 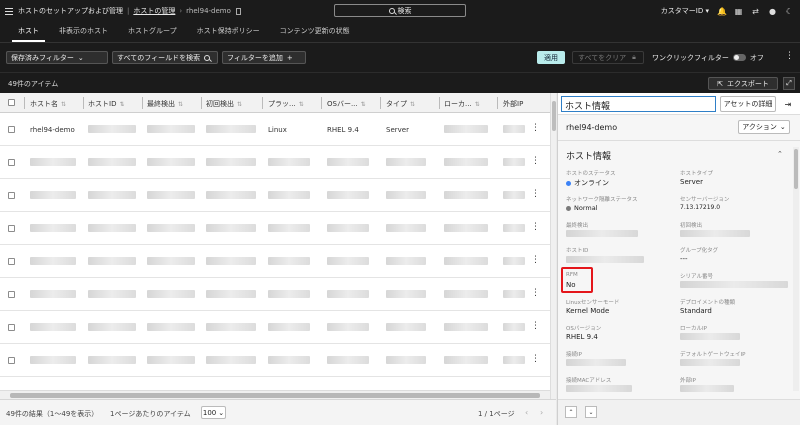 What do you see at coordinates (181, 104) in the screenshot?
I see `sort-icon: ⇅` at bounding box center [181, 104].